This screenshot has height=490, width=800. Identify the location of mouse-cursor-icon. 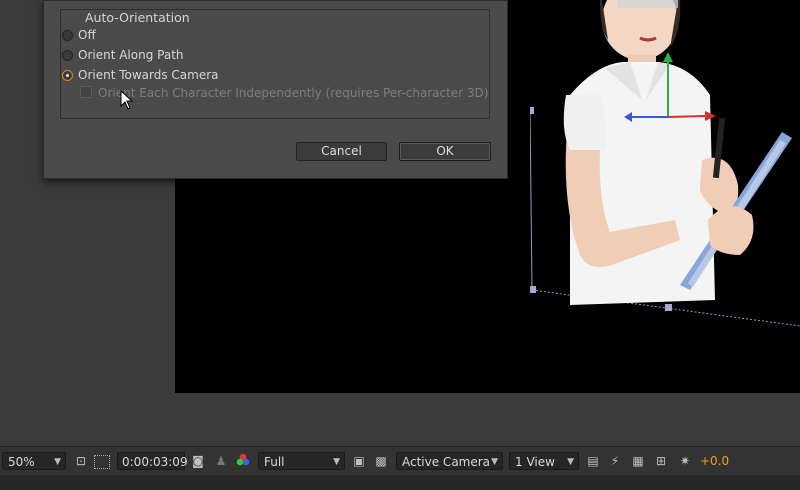
(127, 100).